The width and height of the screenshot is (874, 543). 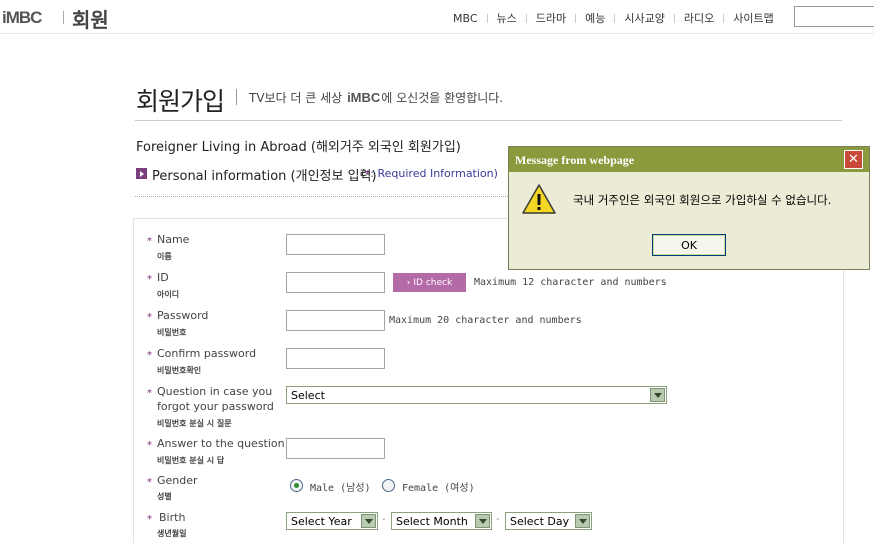 I want to click on id-check-button: › ID check, so click(x=429, y=282).